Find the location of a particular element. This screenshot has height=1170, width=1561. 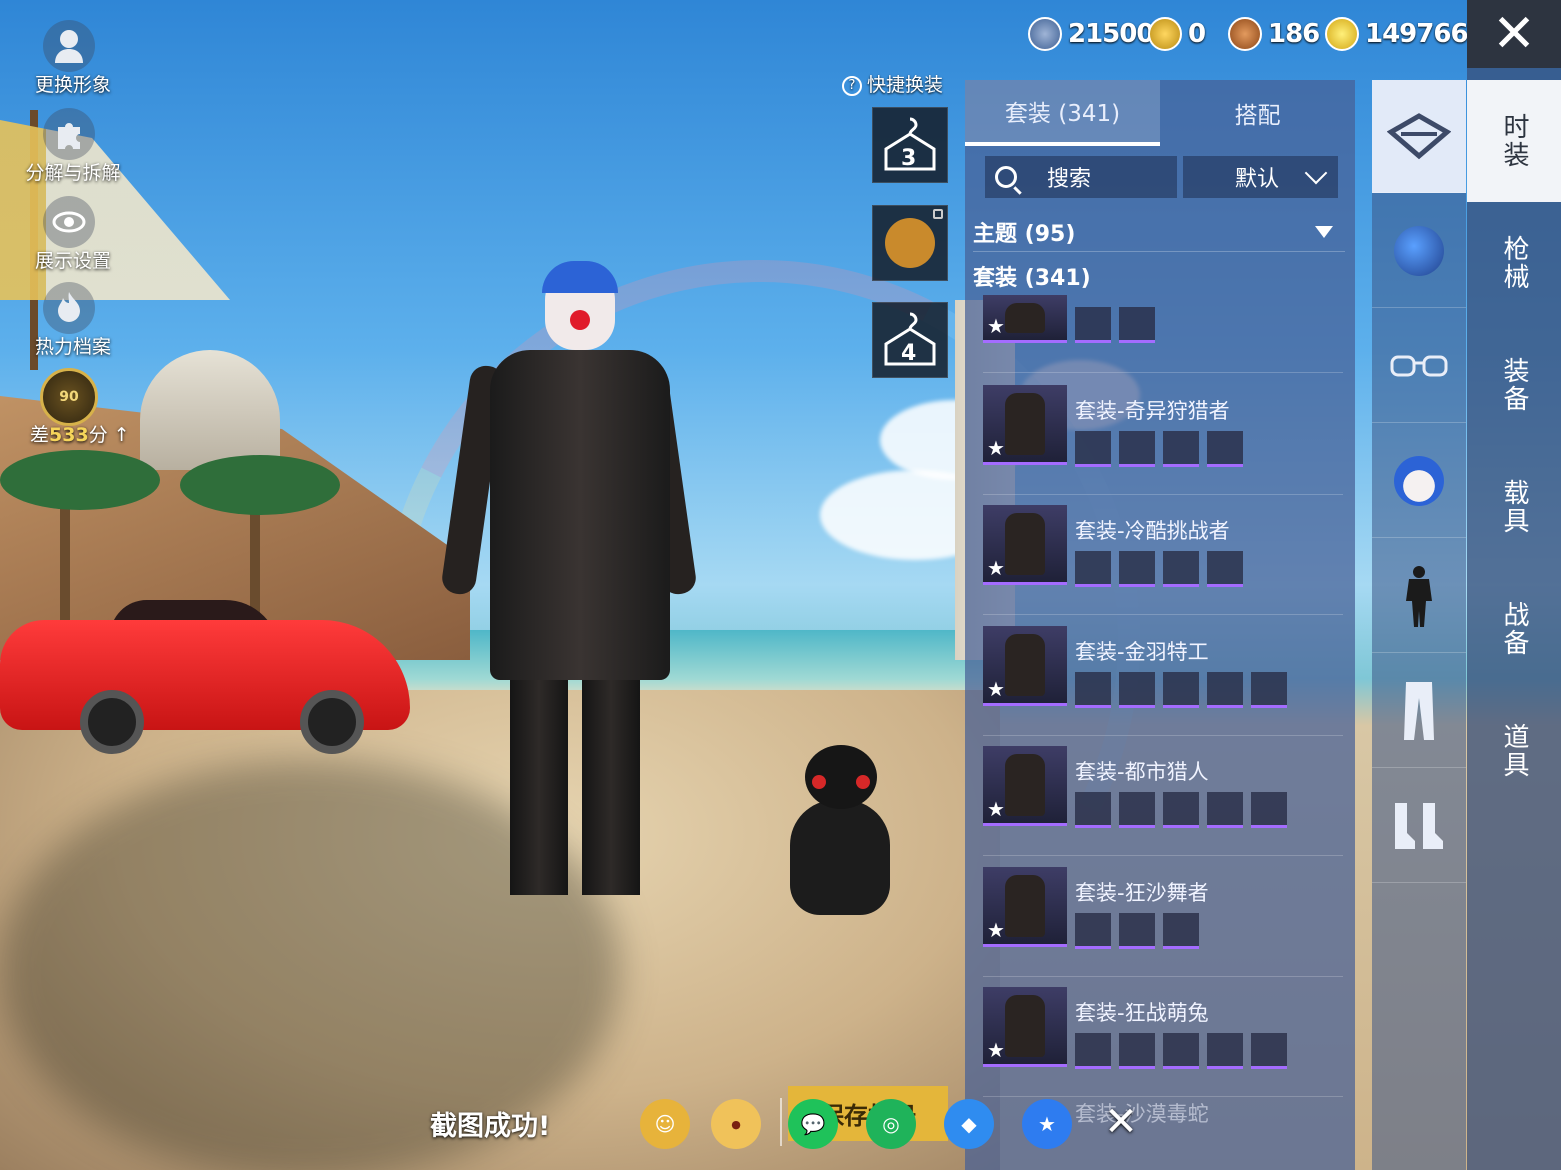

close-share-button: ✕ is located at coordinates (1121, 1122).